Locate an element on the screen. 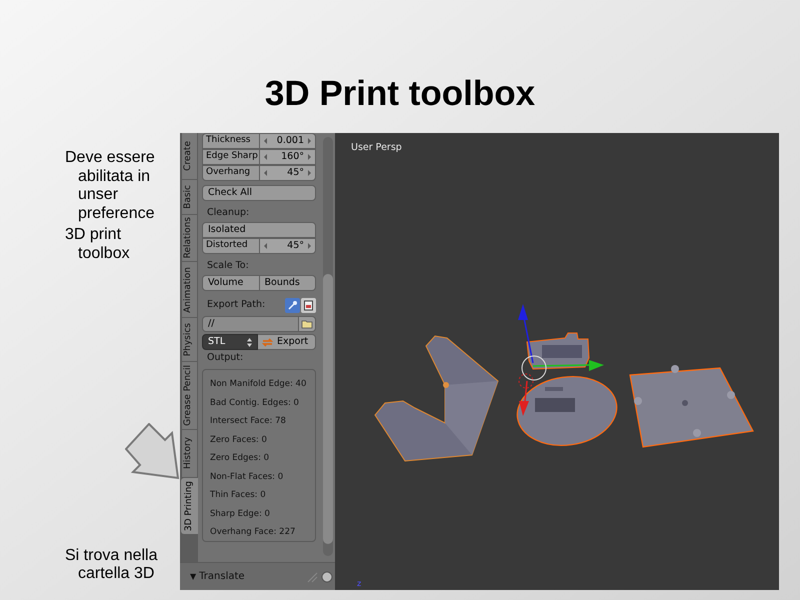 Image resolution: width=800 pixels, height=600 pixels. folder-icon is located at coordinates (307, 324).